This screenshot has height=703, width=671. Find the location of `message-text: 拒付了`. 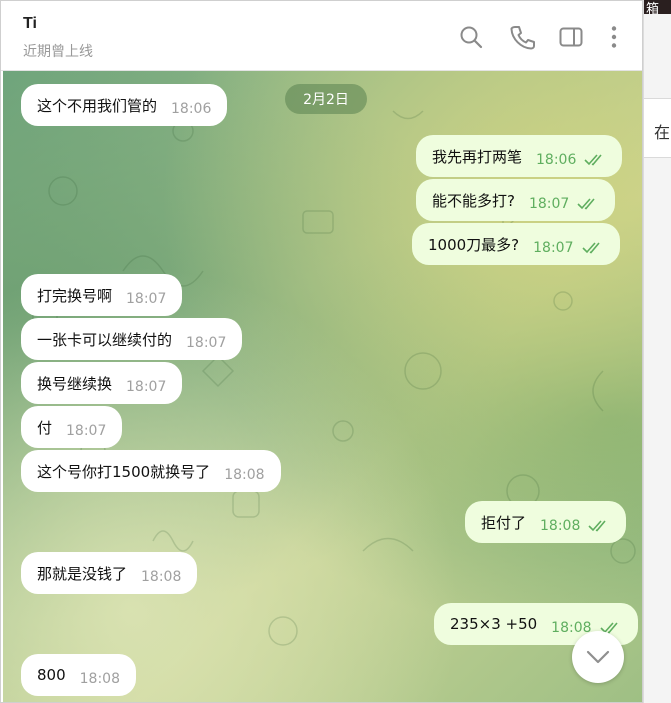

message-text: 拒付了 is located at coordinates (504, 522).